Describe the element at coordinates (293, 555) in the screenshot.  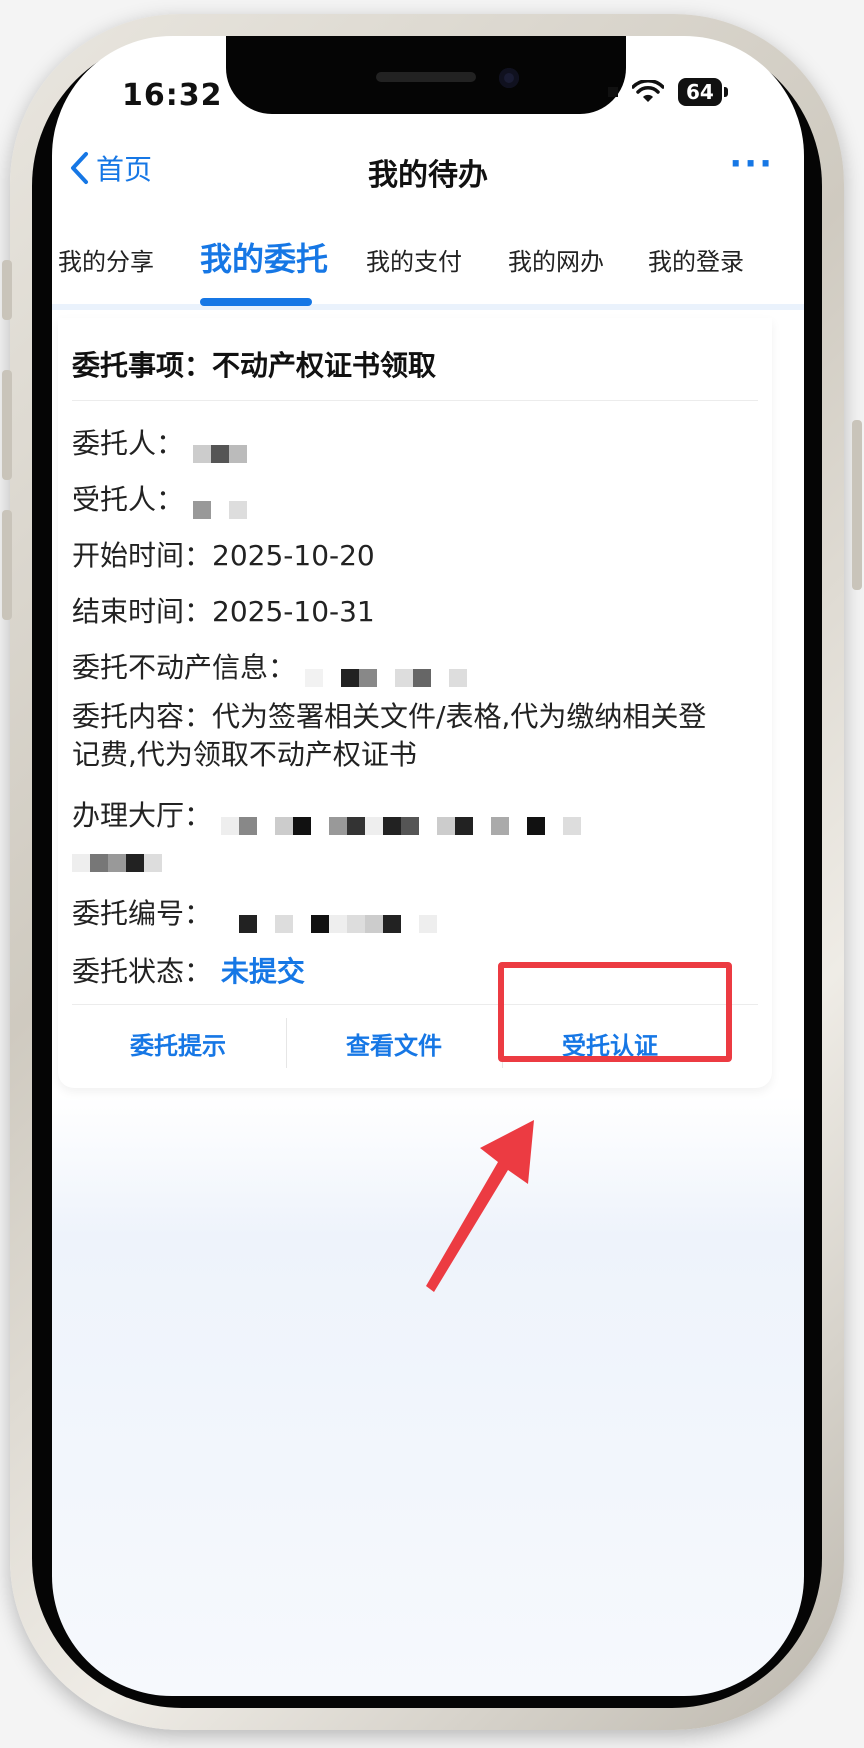
I see `field-value: 2025-10-20` at that location.